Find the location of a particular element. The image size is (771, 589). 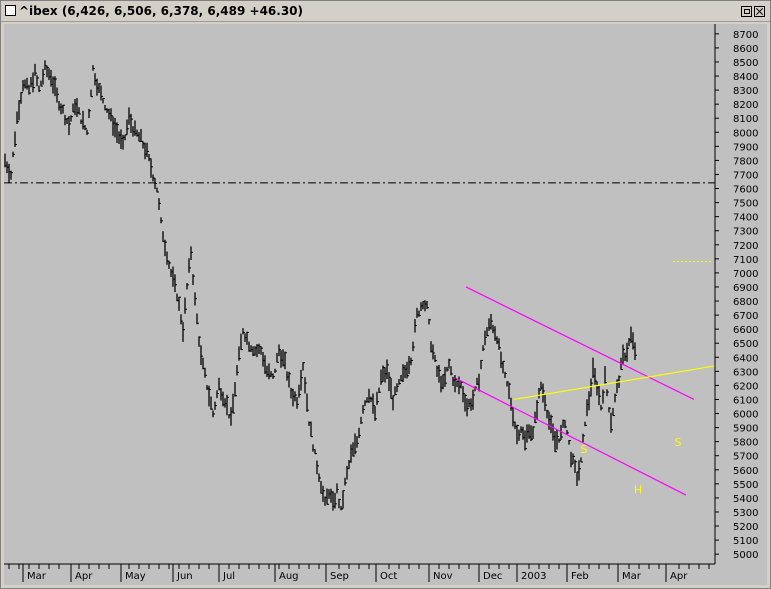

x-tick-label: Oct is located at coordinates (388, 576).